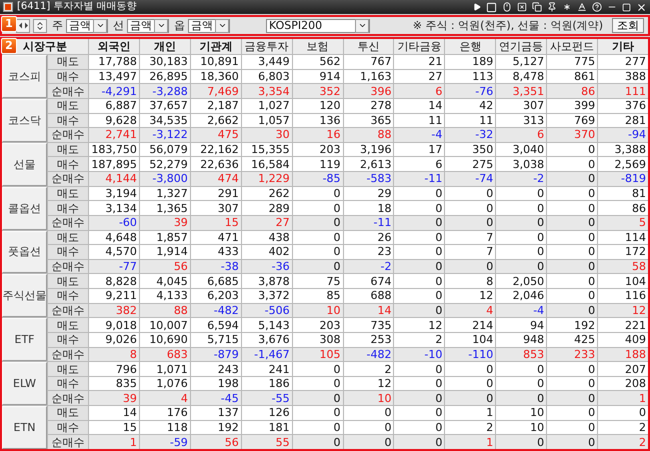  What do you see at coordinates (582, 7) in the screenshot?
I see `font-icon` at bounding box center [582, 7].